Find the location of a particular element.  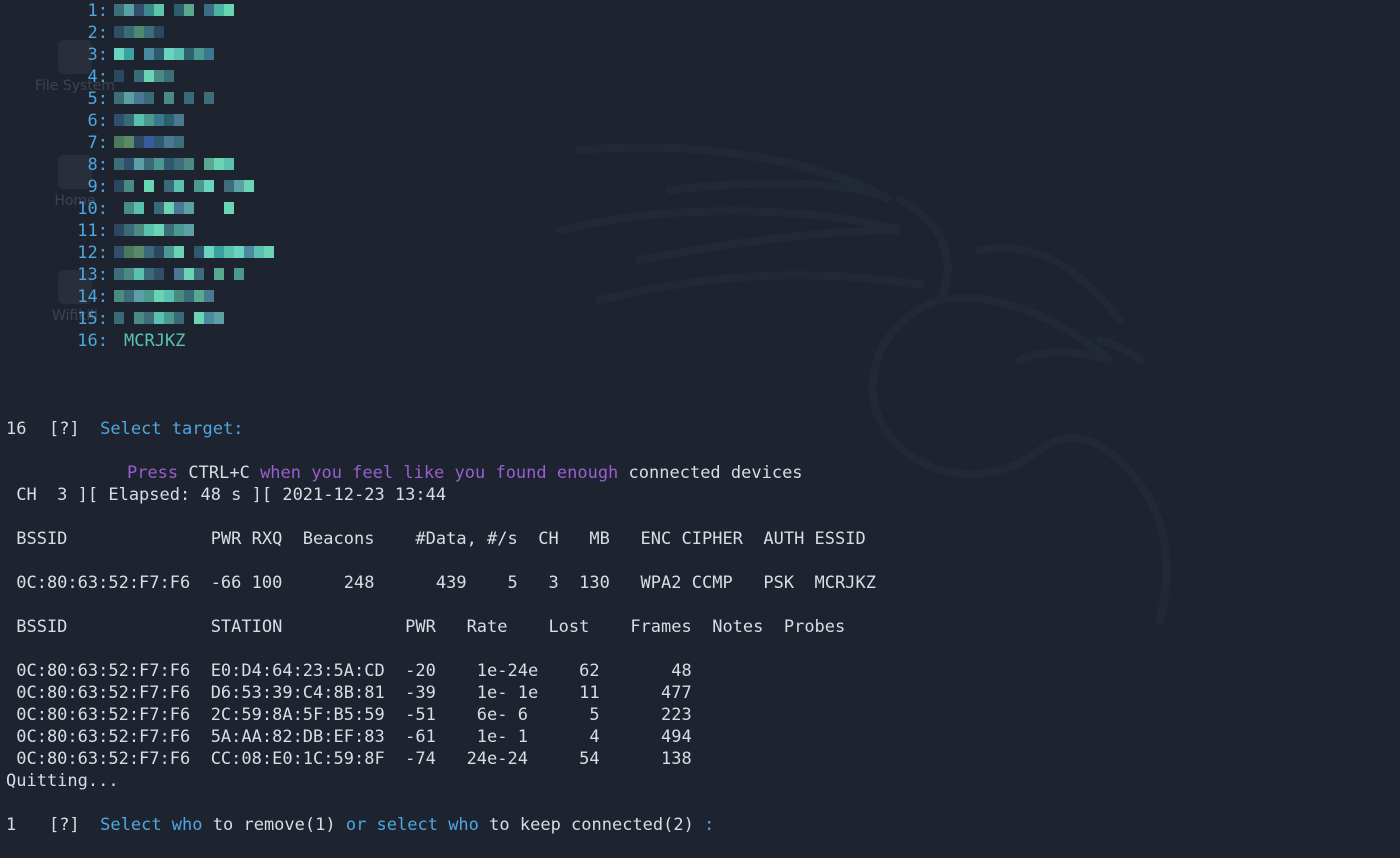

network-index: 1: is located at coordinates (97, 11).